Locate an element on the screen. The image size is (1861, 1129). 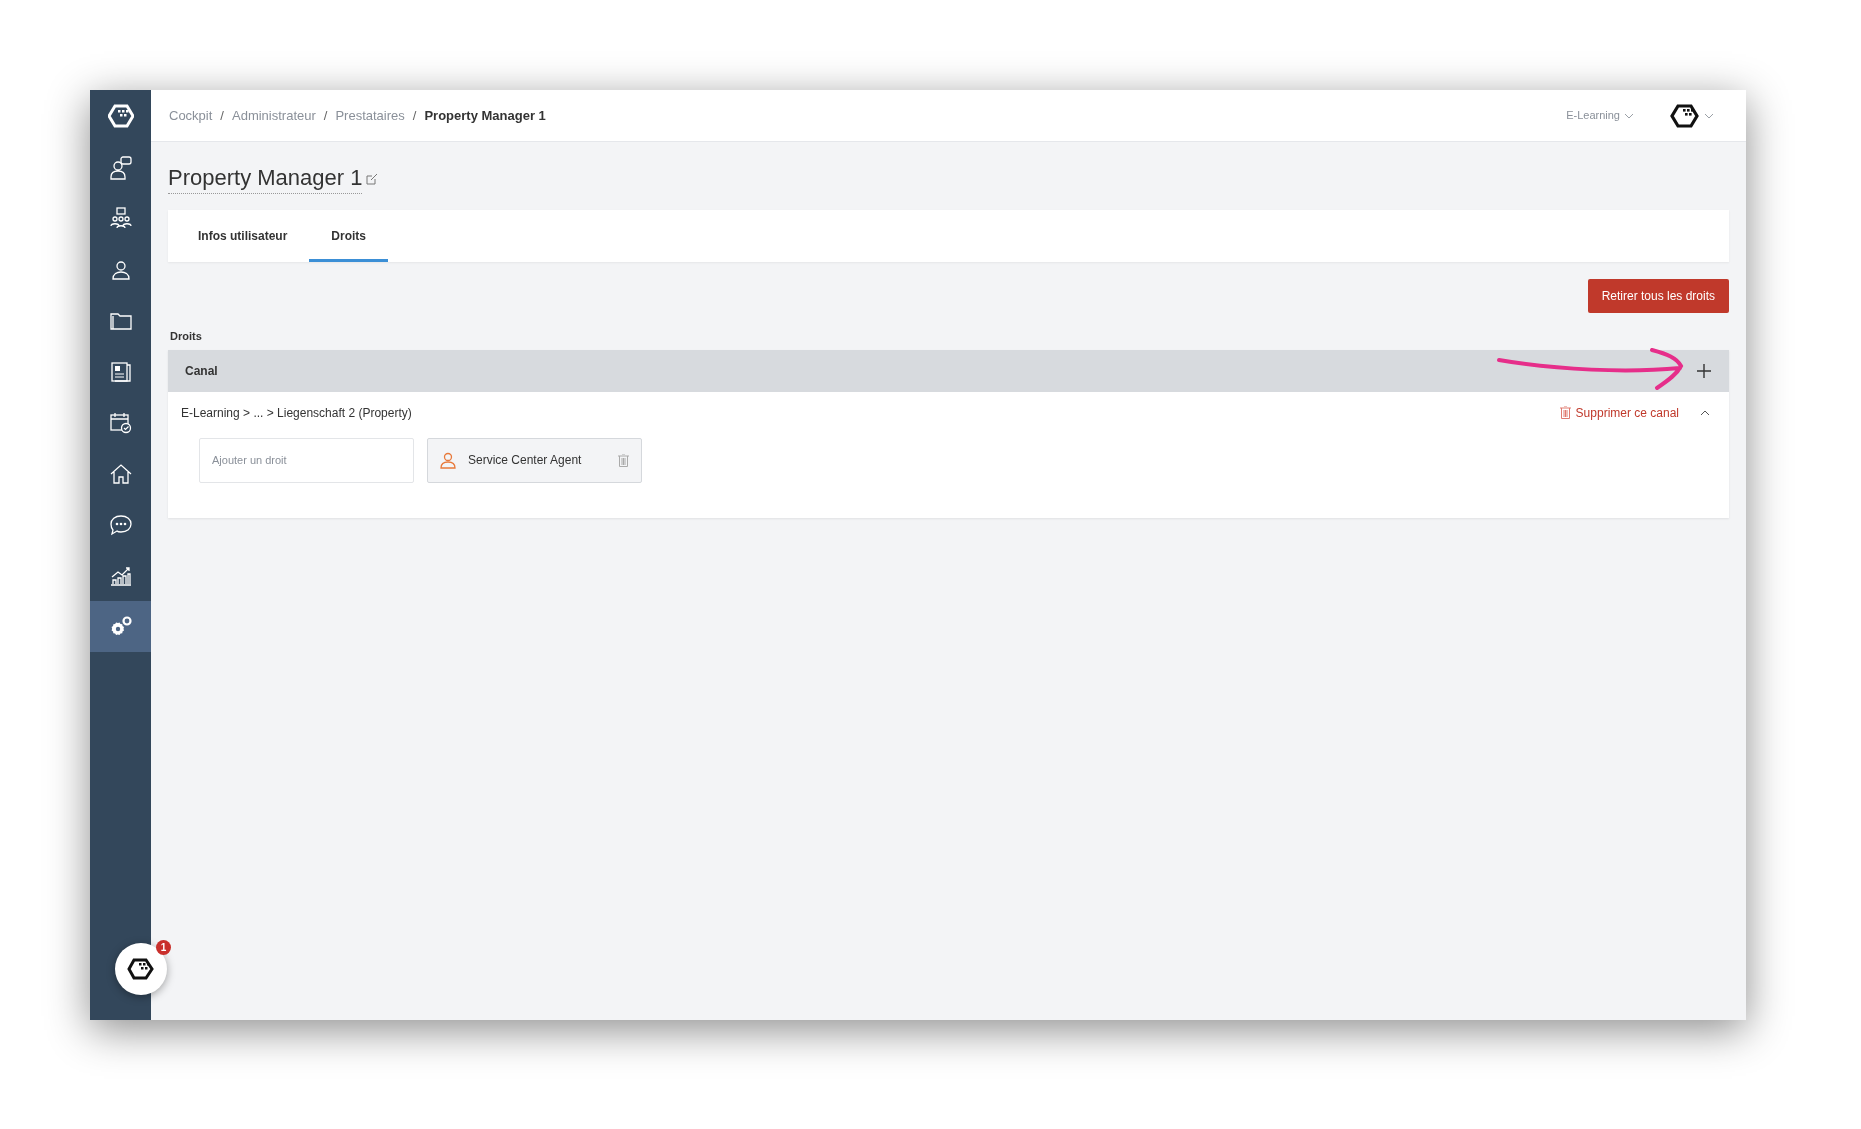
right-name: Service Center Agent is located at coordinates (525, 460).